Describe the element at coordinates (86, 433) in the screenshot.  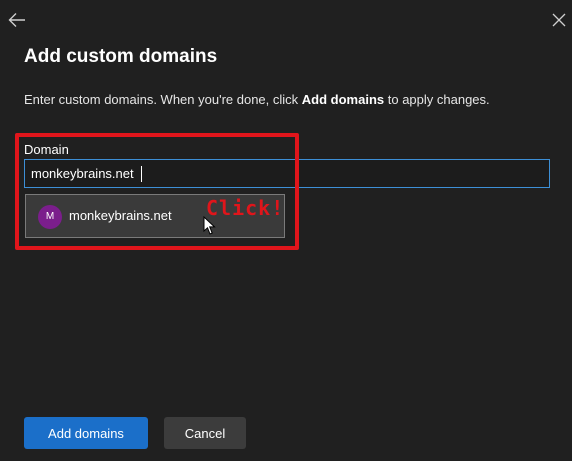
I see `add-domains-button: Add domains` at that location.